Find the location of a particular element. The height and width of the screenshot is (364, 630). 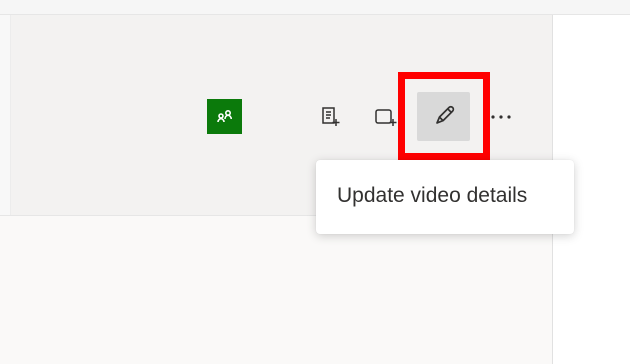

pencil-icon is located at coordinates (444, 117).